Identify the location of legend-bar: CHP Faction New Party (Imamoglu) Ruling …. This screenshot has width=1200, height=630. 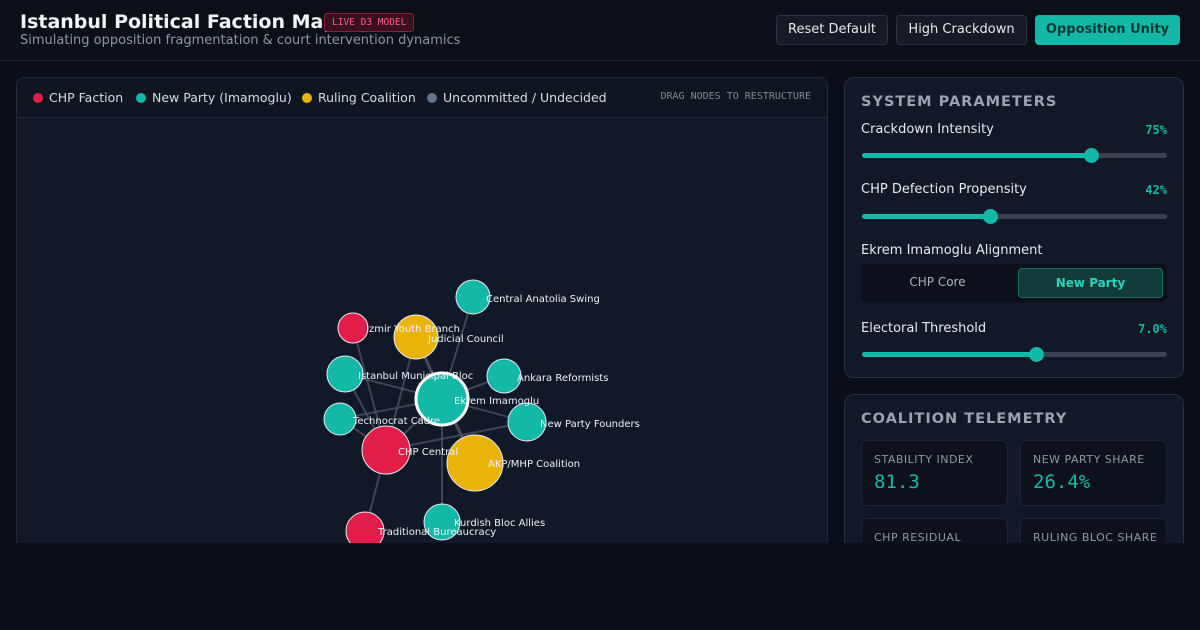
(422, 98).